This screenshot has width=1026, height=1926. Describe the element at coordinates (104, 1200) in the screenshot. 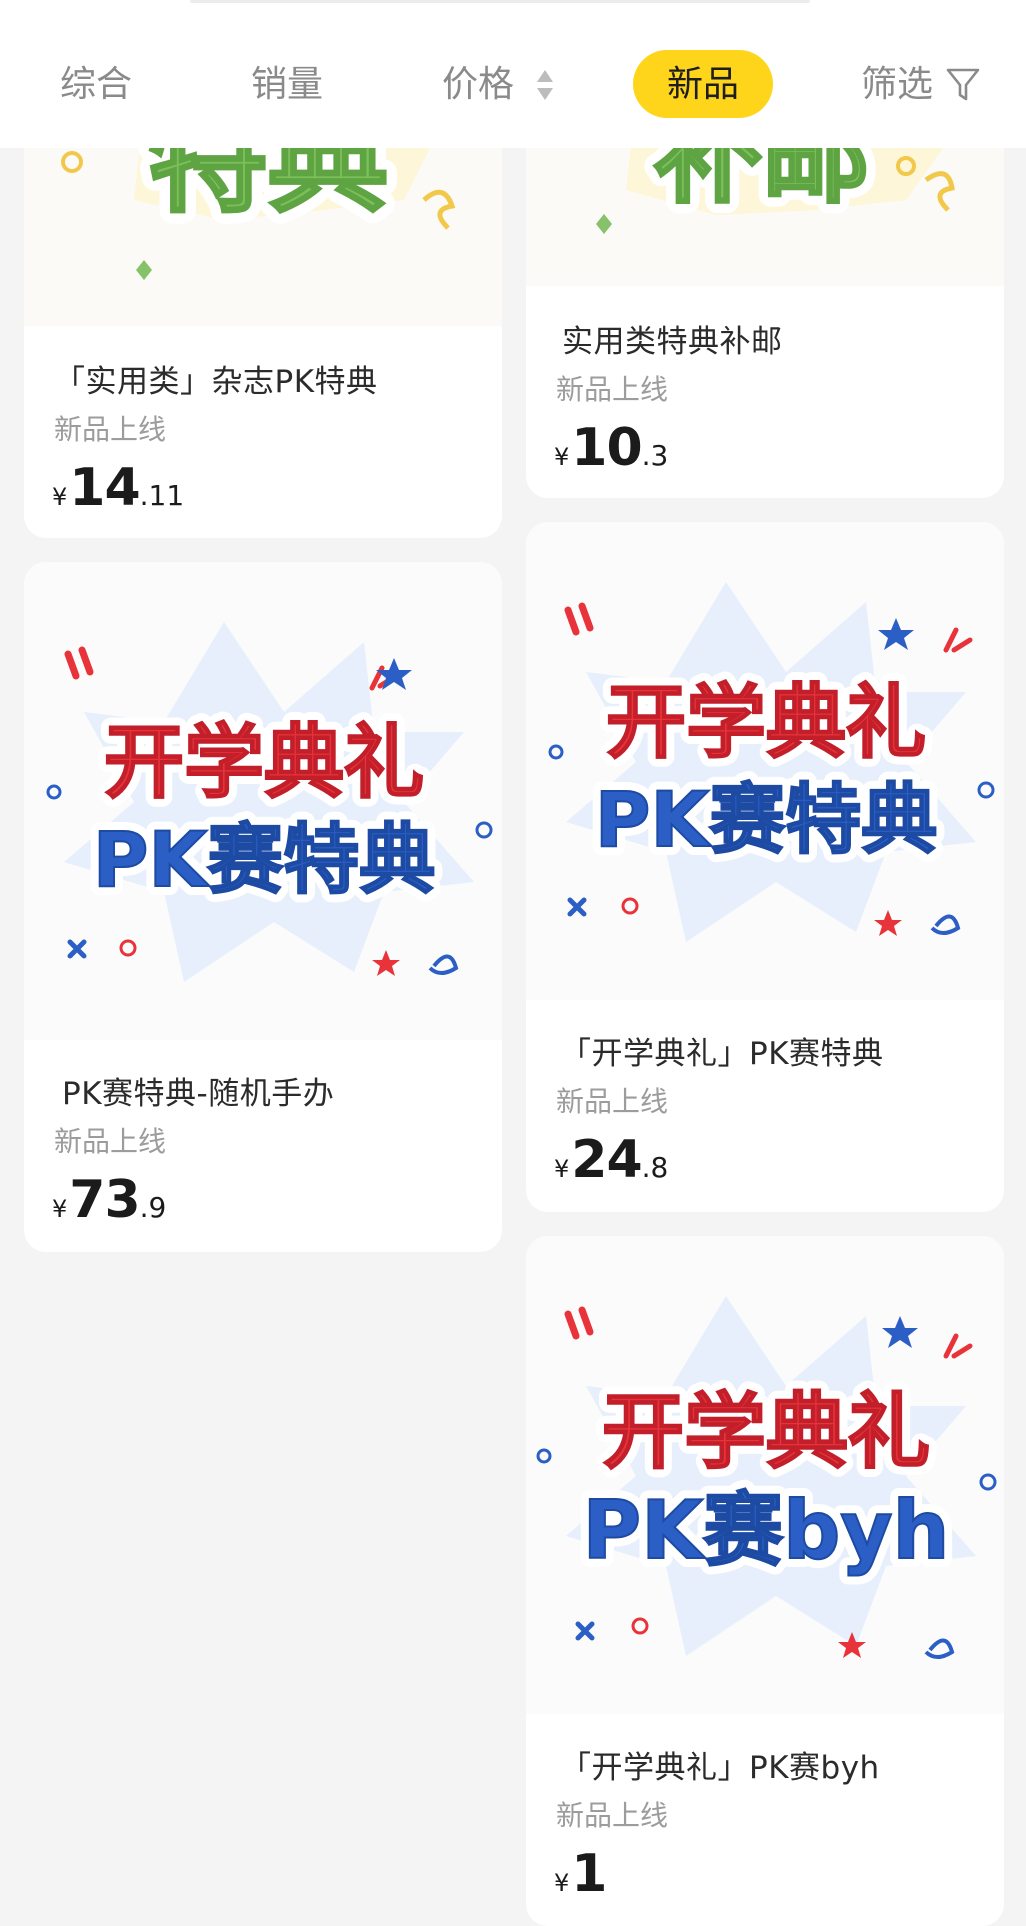

I see `price-integer: 73` at that location.